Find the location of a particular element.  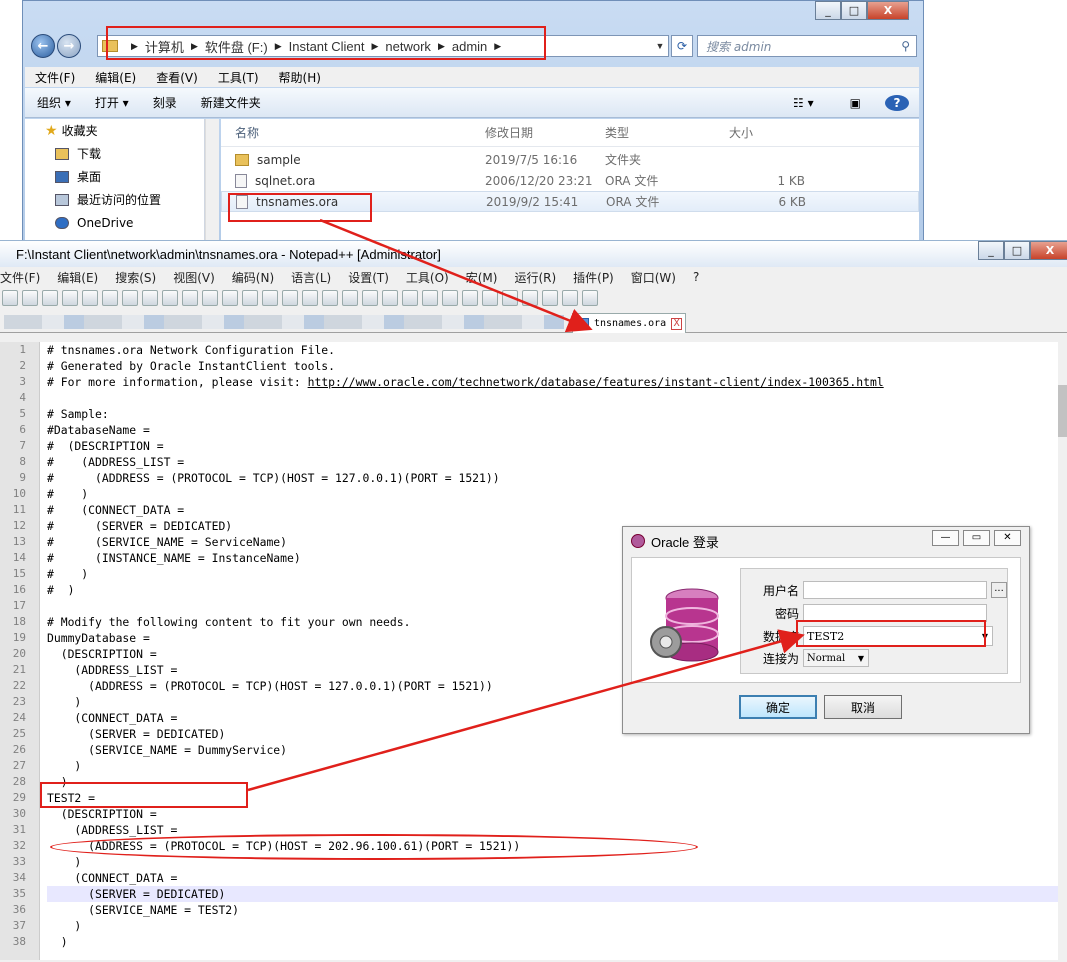

back-arrow-icon: ← is located at coordinates (43, 46).